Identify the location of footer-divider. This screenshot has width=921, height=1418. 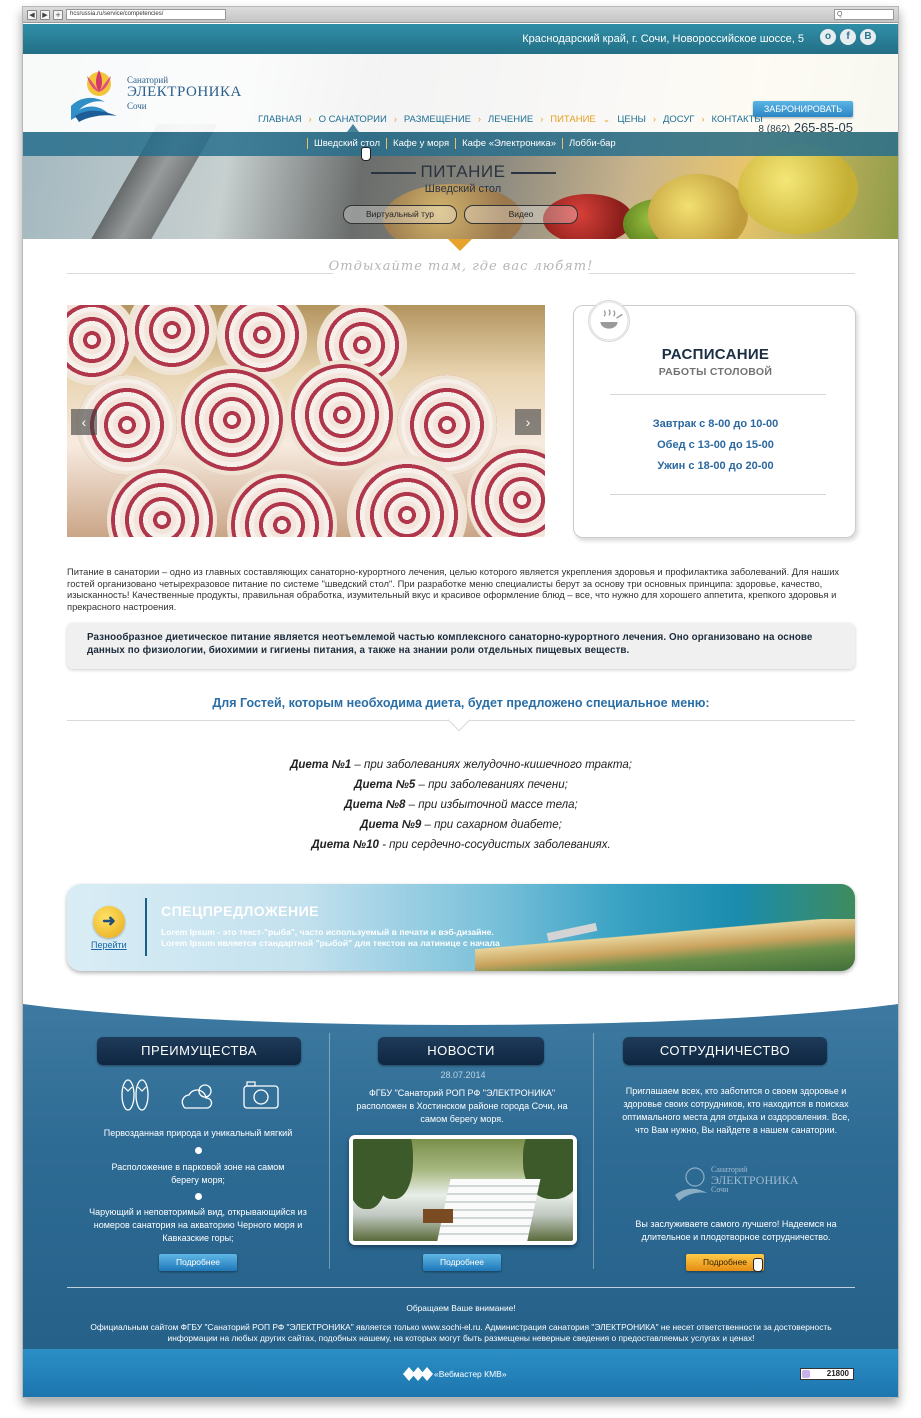
(461, 1287).